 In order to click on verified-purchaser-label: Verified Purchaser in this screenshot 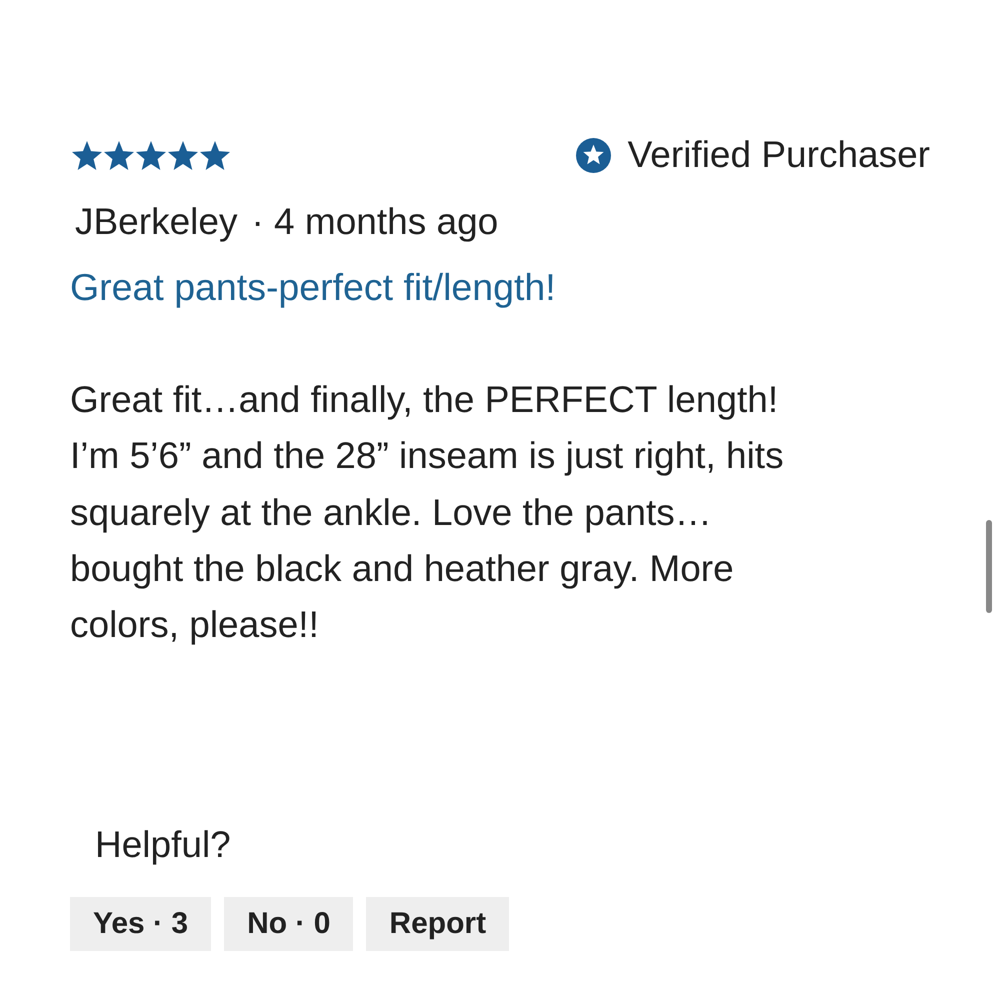, I will do `click(779, 155)`.